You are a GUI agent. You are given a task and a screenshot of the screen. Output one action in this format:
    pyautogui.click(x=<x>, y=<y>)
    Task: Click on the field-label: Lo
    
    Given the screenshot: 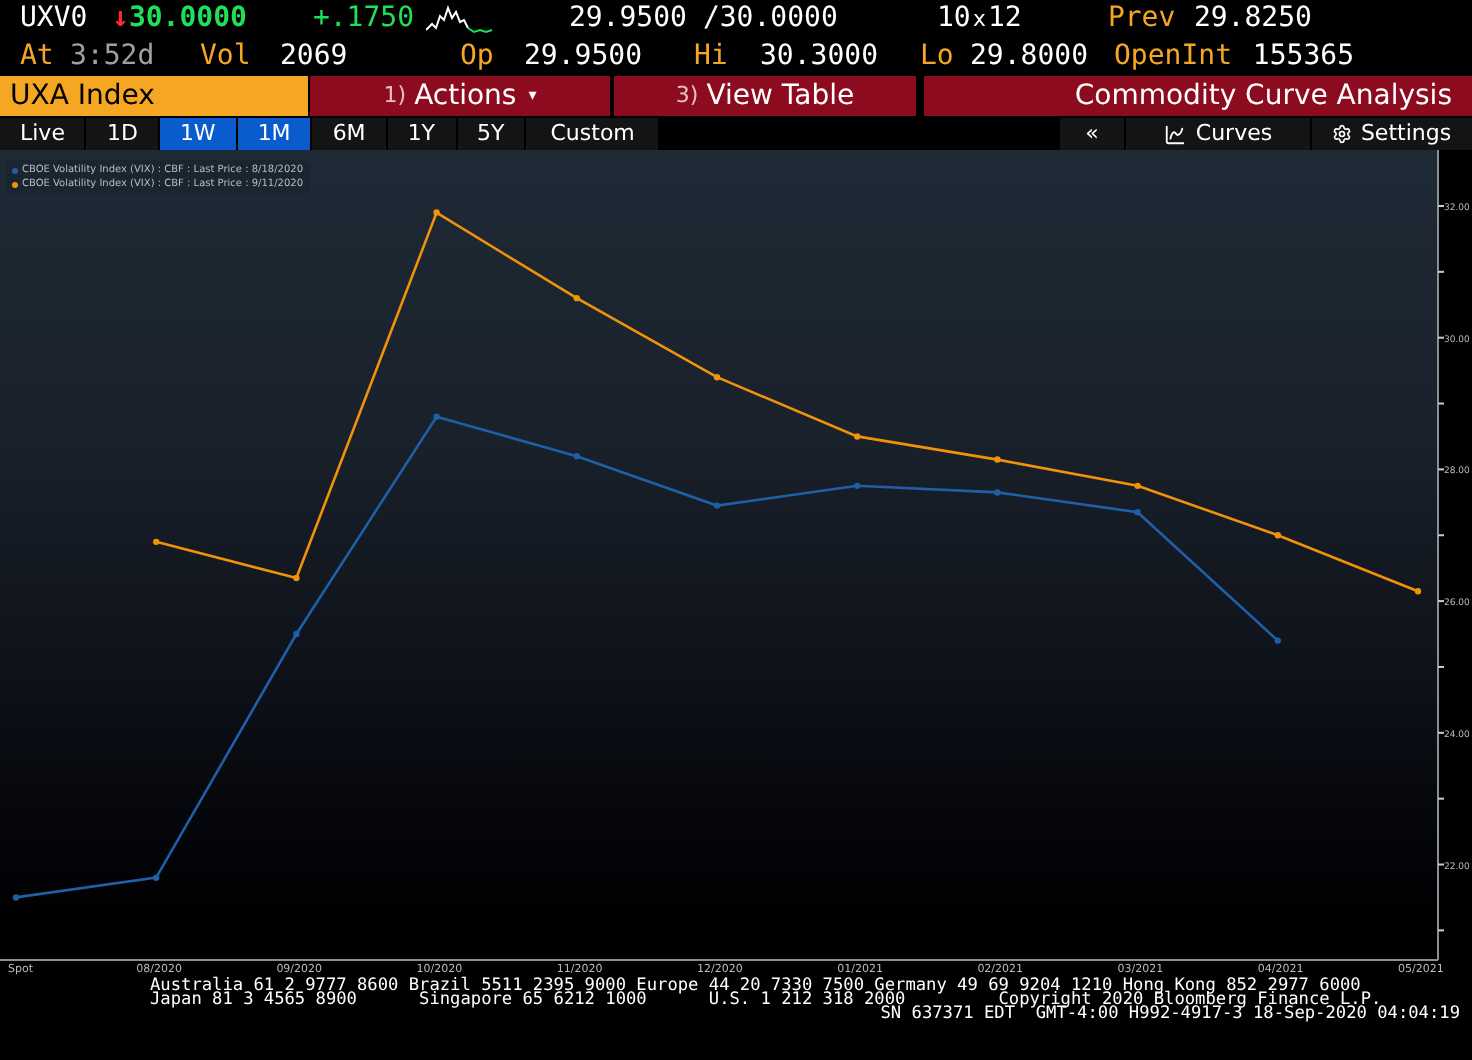 What is the action you would take?
    pyautogui.click(x=938, y=57)
    